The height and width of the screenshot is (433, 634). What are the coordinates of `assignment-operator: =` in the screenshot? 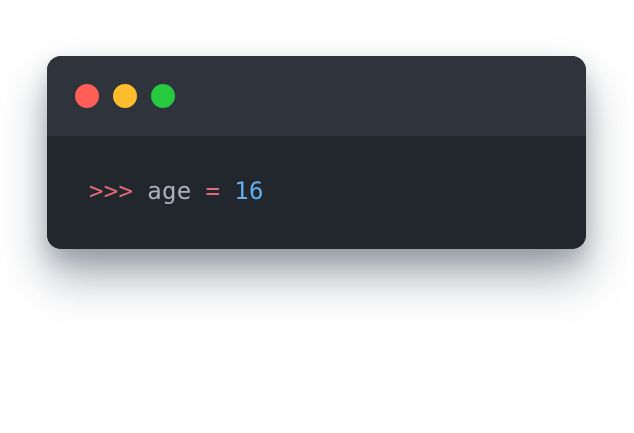 It's located at (213, 191).